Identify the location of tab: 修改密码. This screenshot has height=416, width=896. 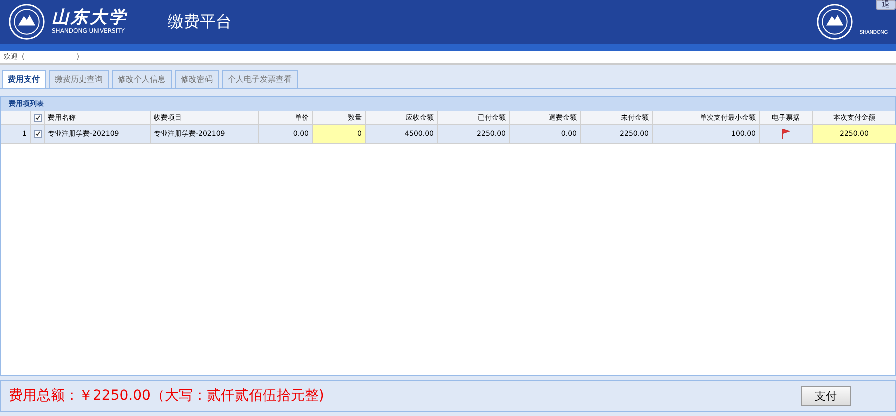
(197, 79).